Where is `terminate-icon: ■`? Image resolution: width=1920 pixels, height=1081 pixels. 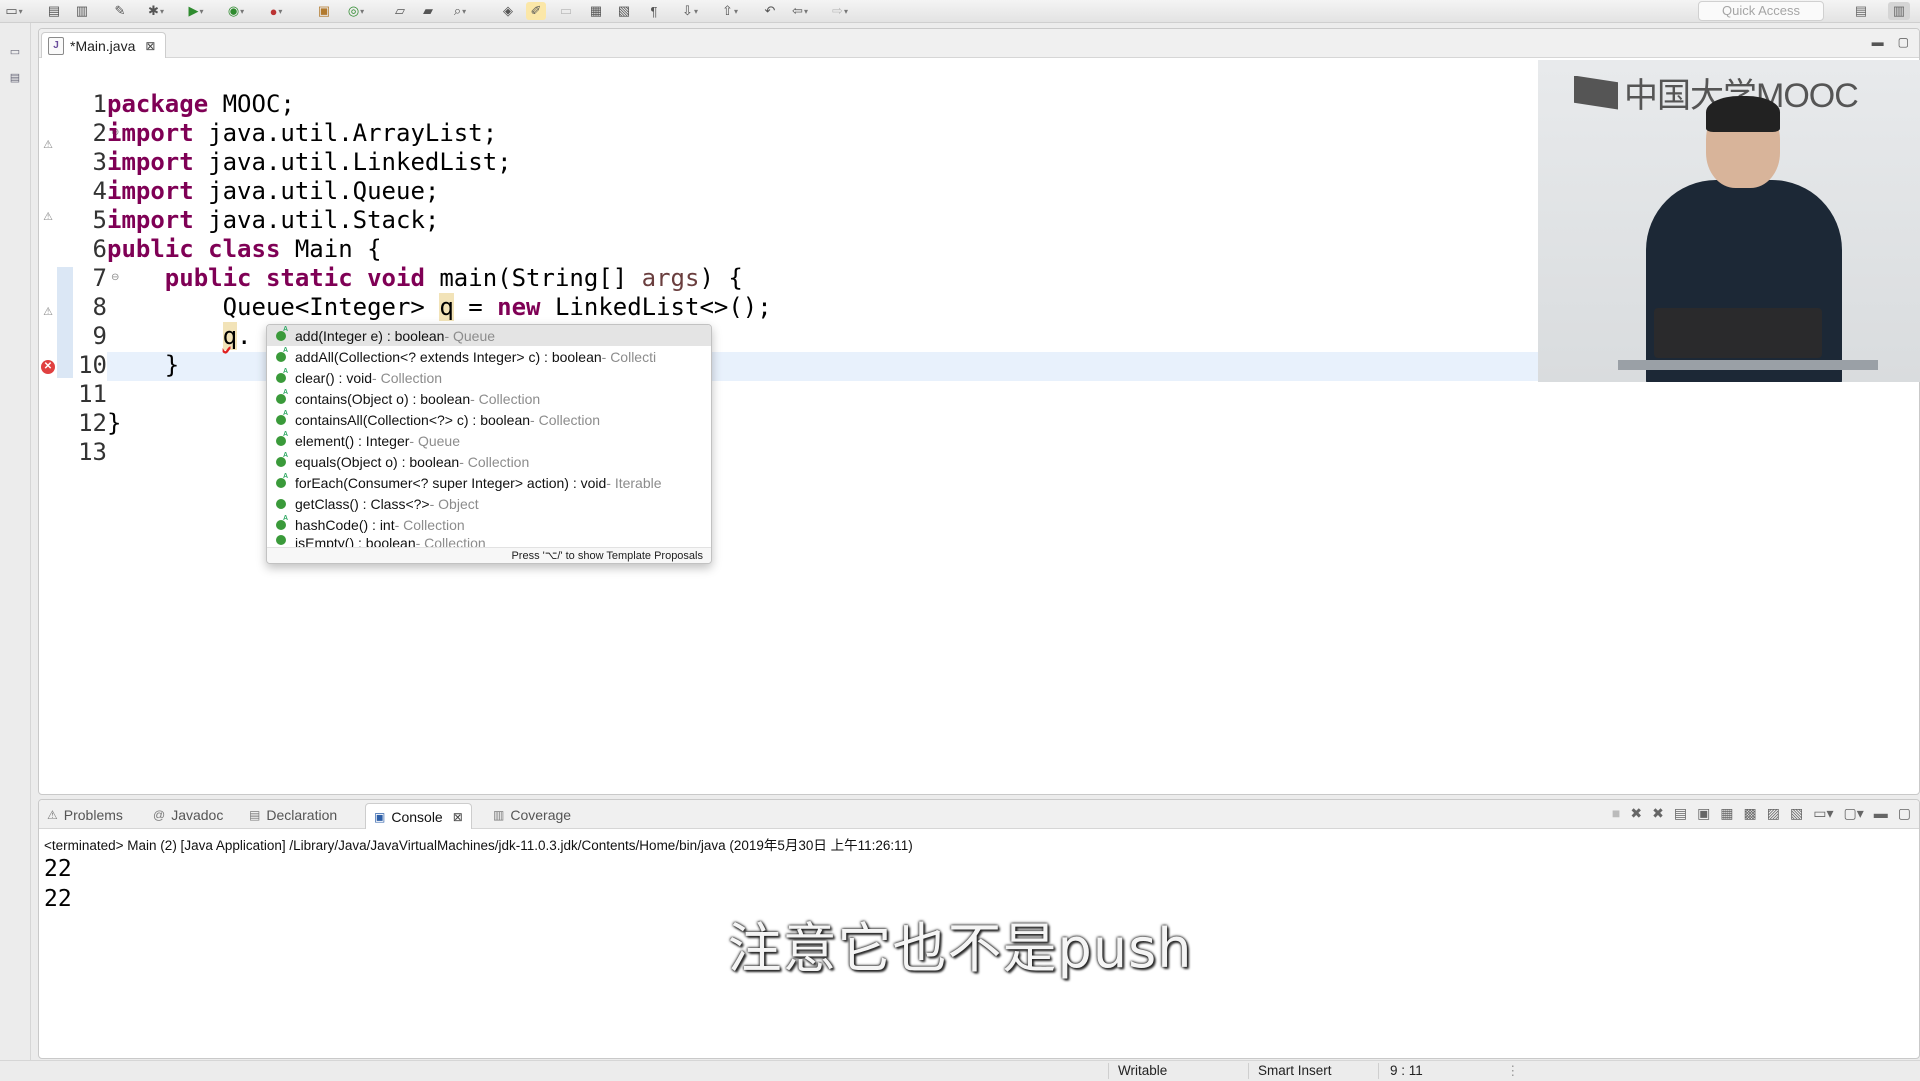
terminate-icon: ■ is located at coordinates (1616, 813).